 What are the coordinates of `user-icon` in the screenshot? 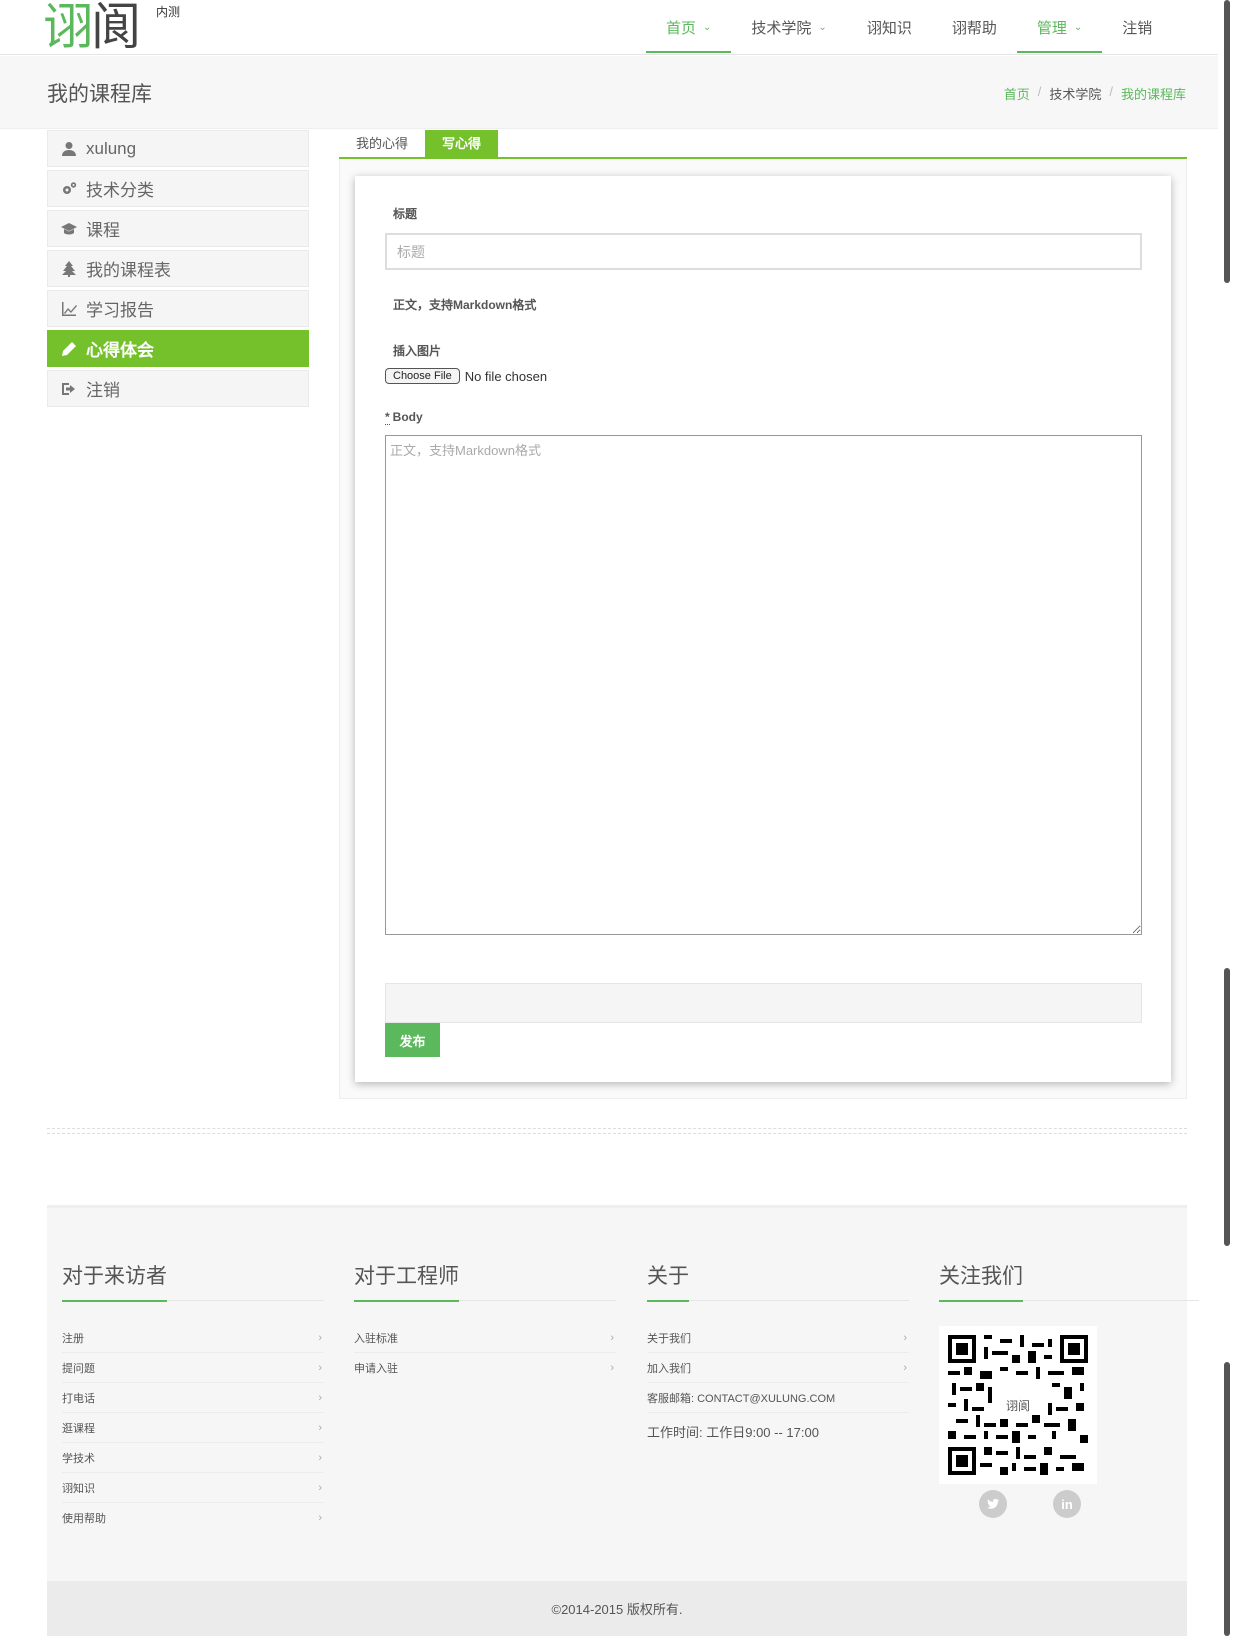 It's located at (69, 149).